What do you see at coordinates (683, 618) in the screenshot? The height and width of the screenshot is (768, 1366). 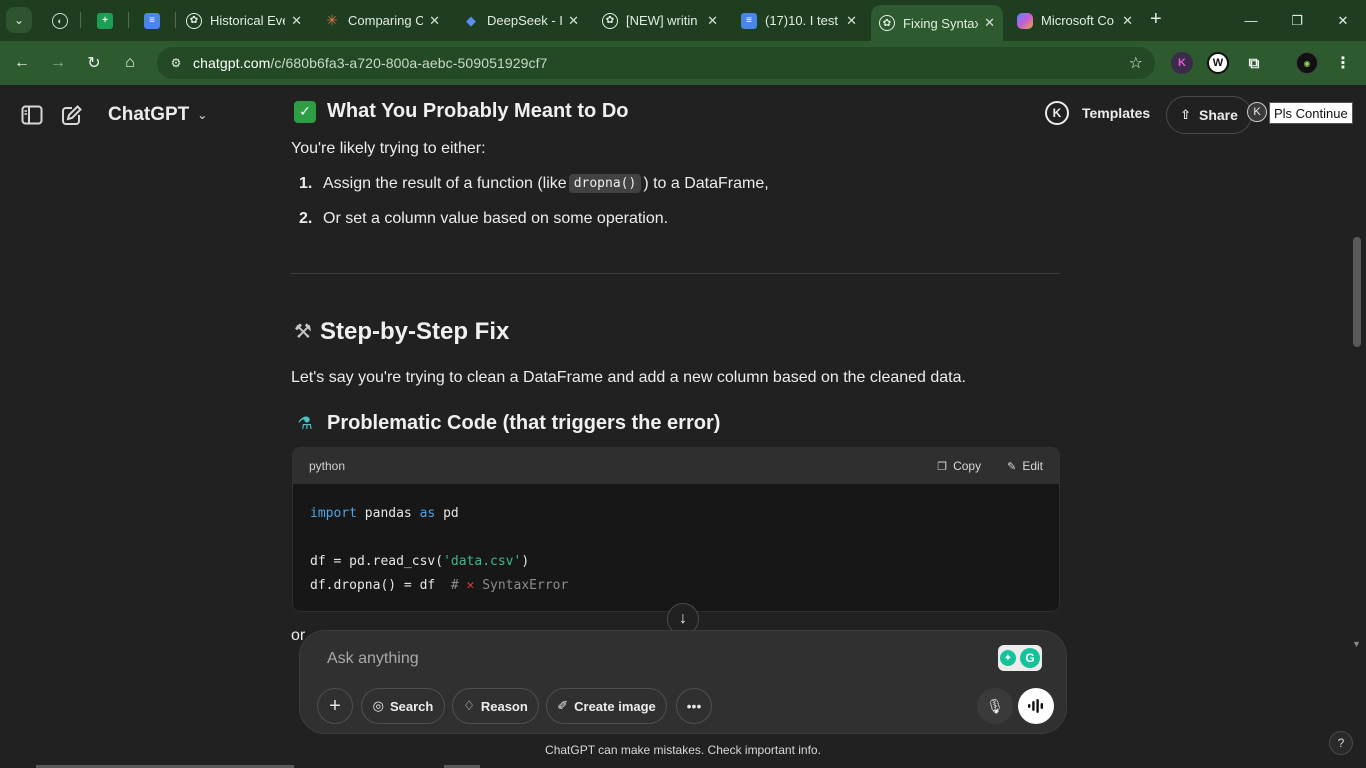 I see `arrow-down-icon: ↓` at bounding box center [683, 618].